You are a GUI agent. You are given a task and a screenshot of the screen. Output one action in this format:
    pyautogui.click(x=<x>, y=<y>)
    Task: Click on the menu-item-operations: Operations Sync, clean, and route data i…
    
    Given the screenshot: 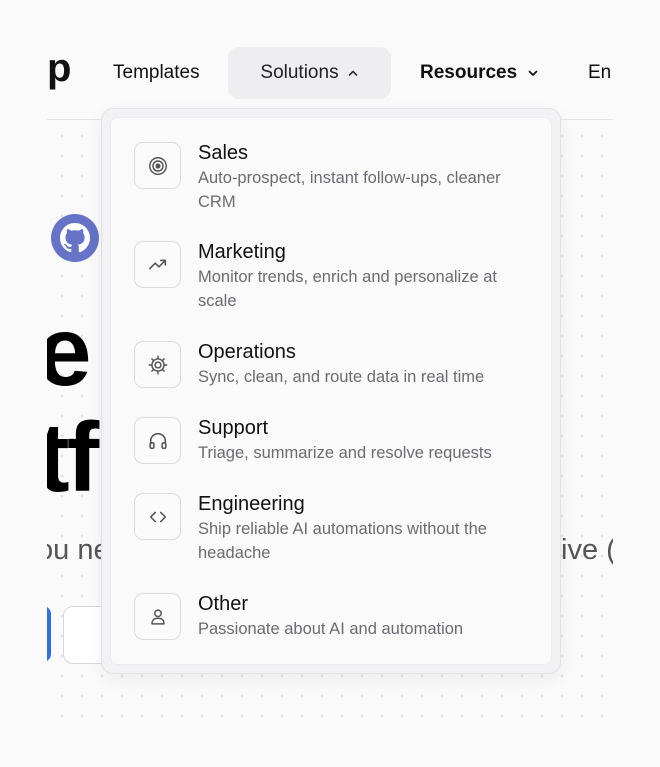 What is the action you would take?
    pyautogui.click(x=334, y=365)
    